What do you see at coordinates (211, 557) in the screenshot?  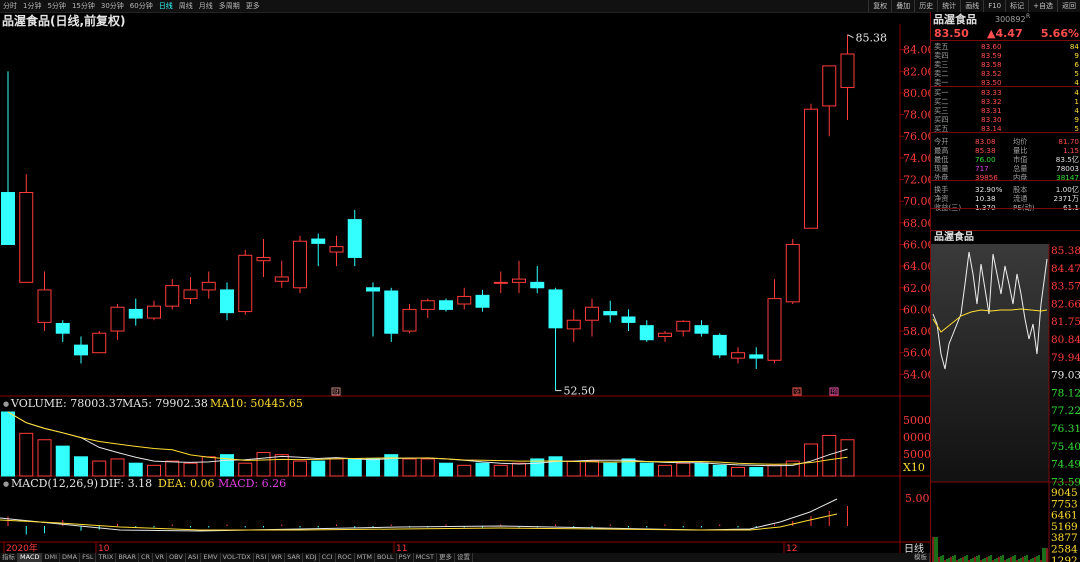 I see `indicator-tab-11: EMV` at bounding box center [211, 557].